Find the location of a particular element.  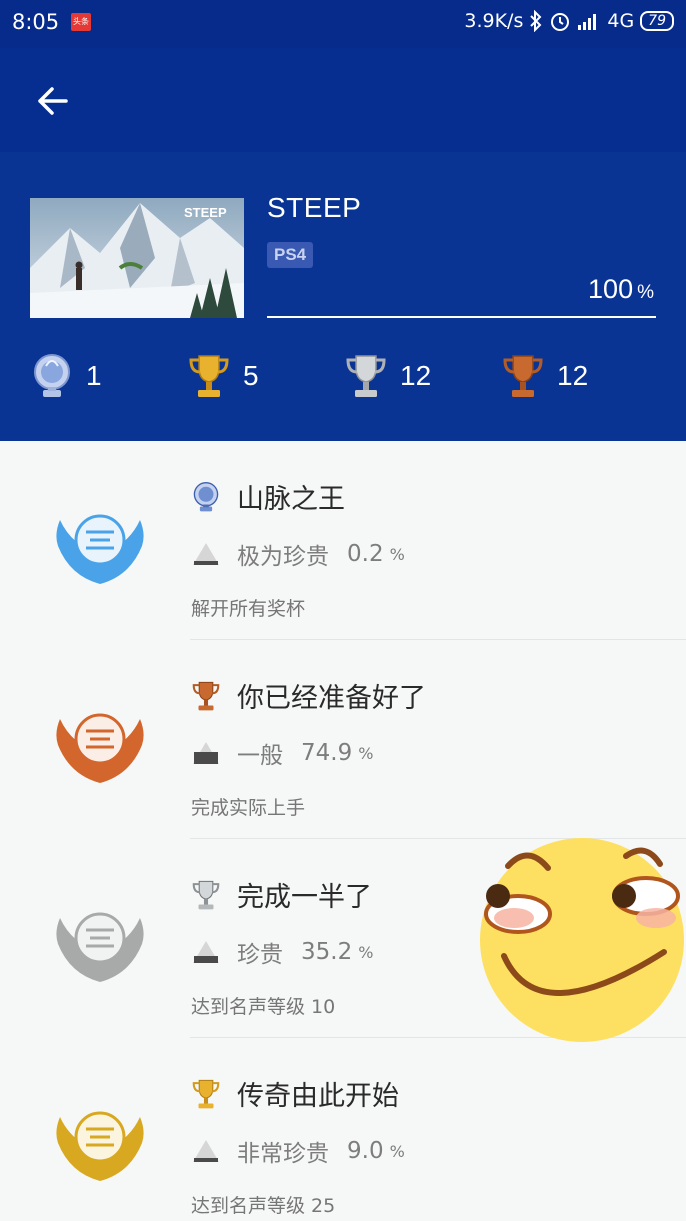

completion-progress: 100% is located at coordinates (621, 289).